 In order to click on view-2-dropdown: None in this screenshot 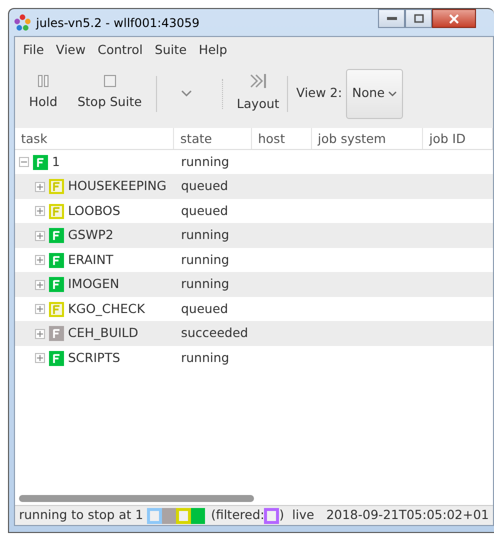, I will do `click(374, 93)`.